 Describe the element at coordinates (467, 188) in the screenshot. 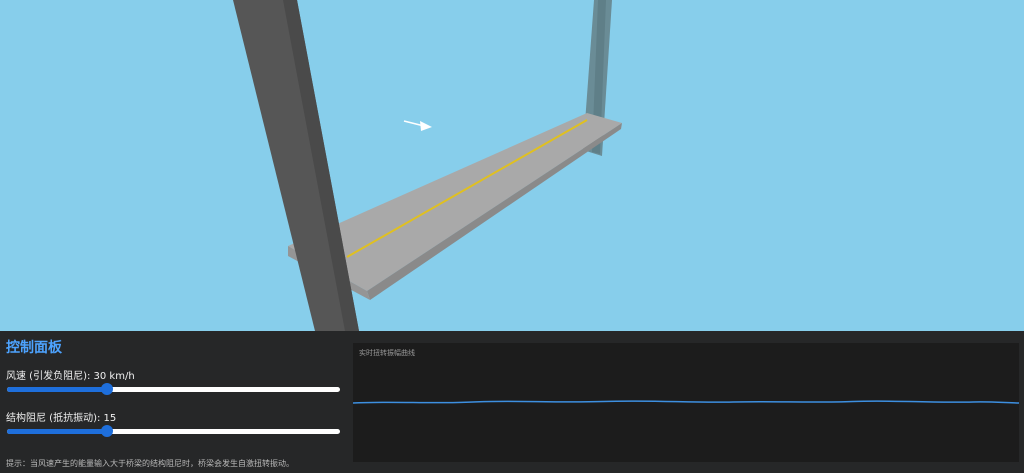

I see `bridge-center-line` at that location.